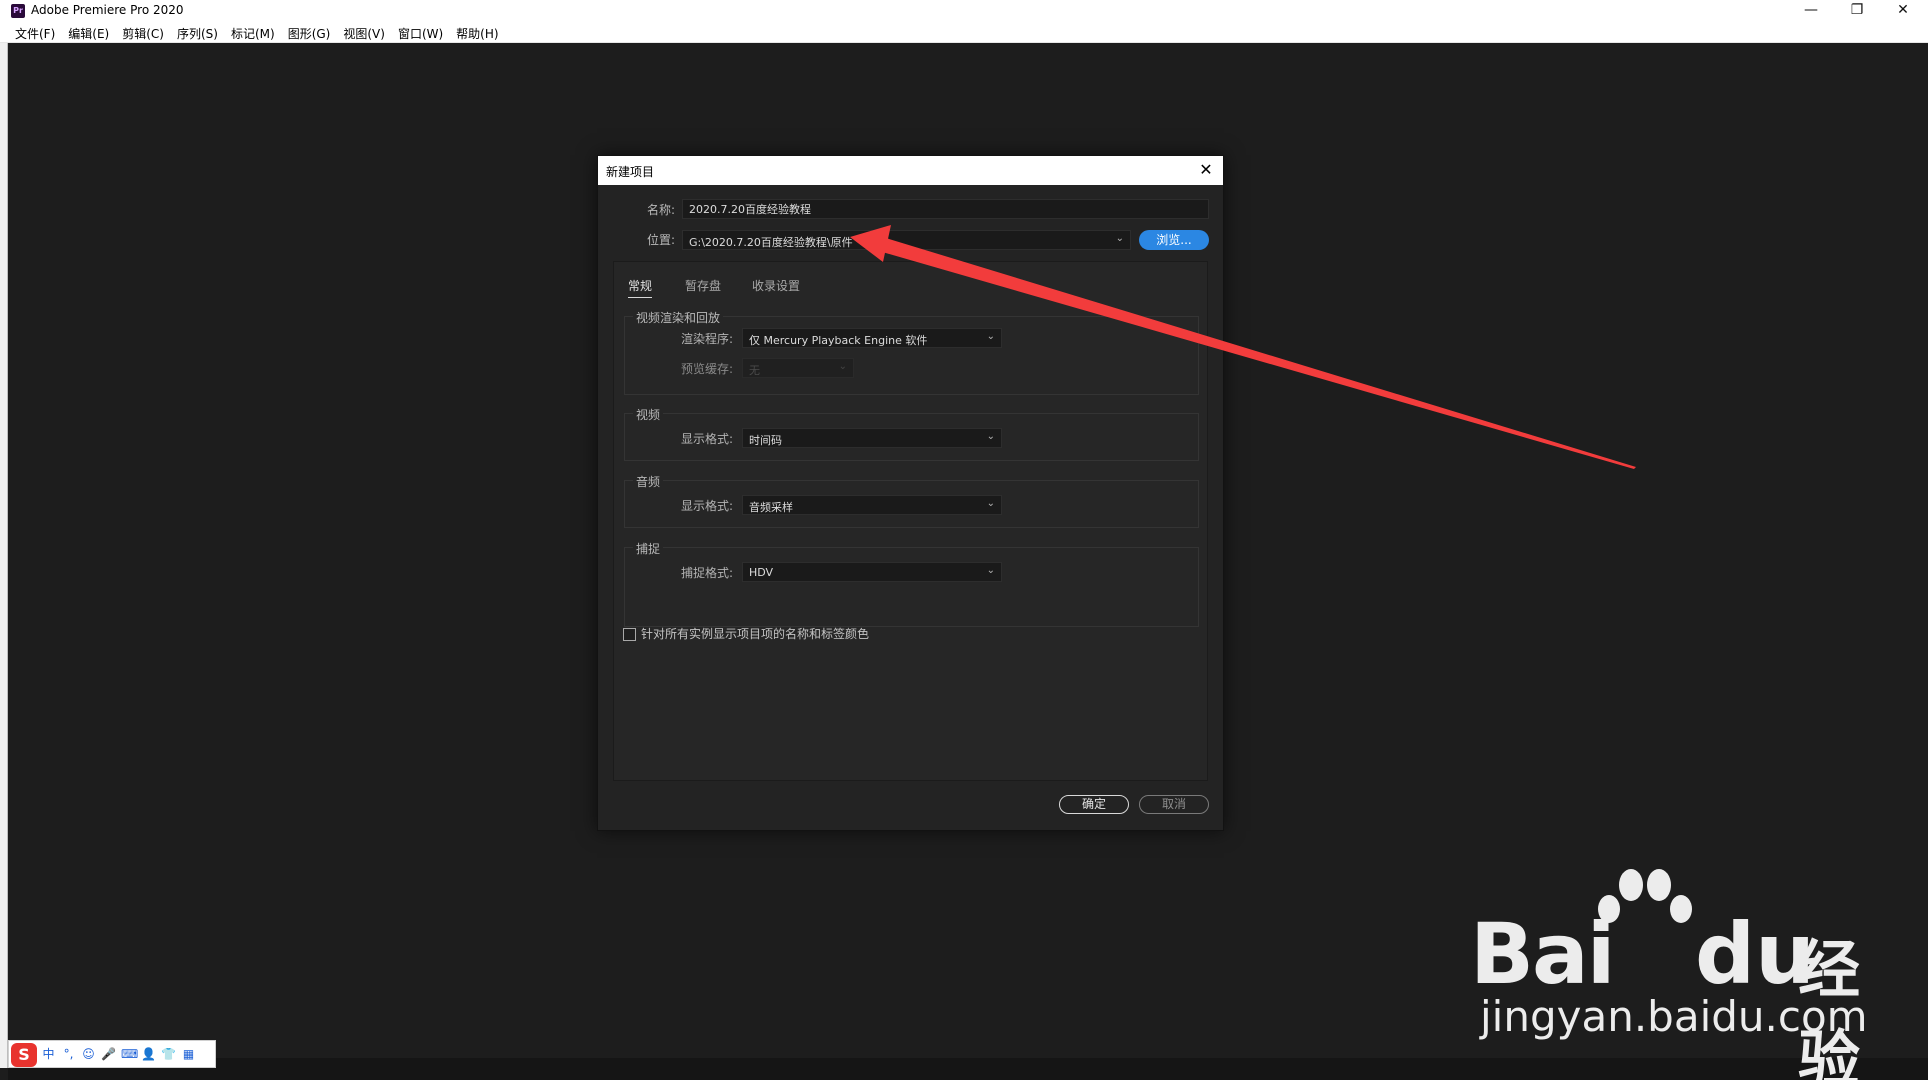 This screenshot has height=1080, width=1928. I want to click on bottom-status-strip, so click(968, 1069).